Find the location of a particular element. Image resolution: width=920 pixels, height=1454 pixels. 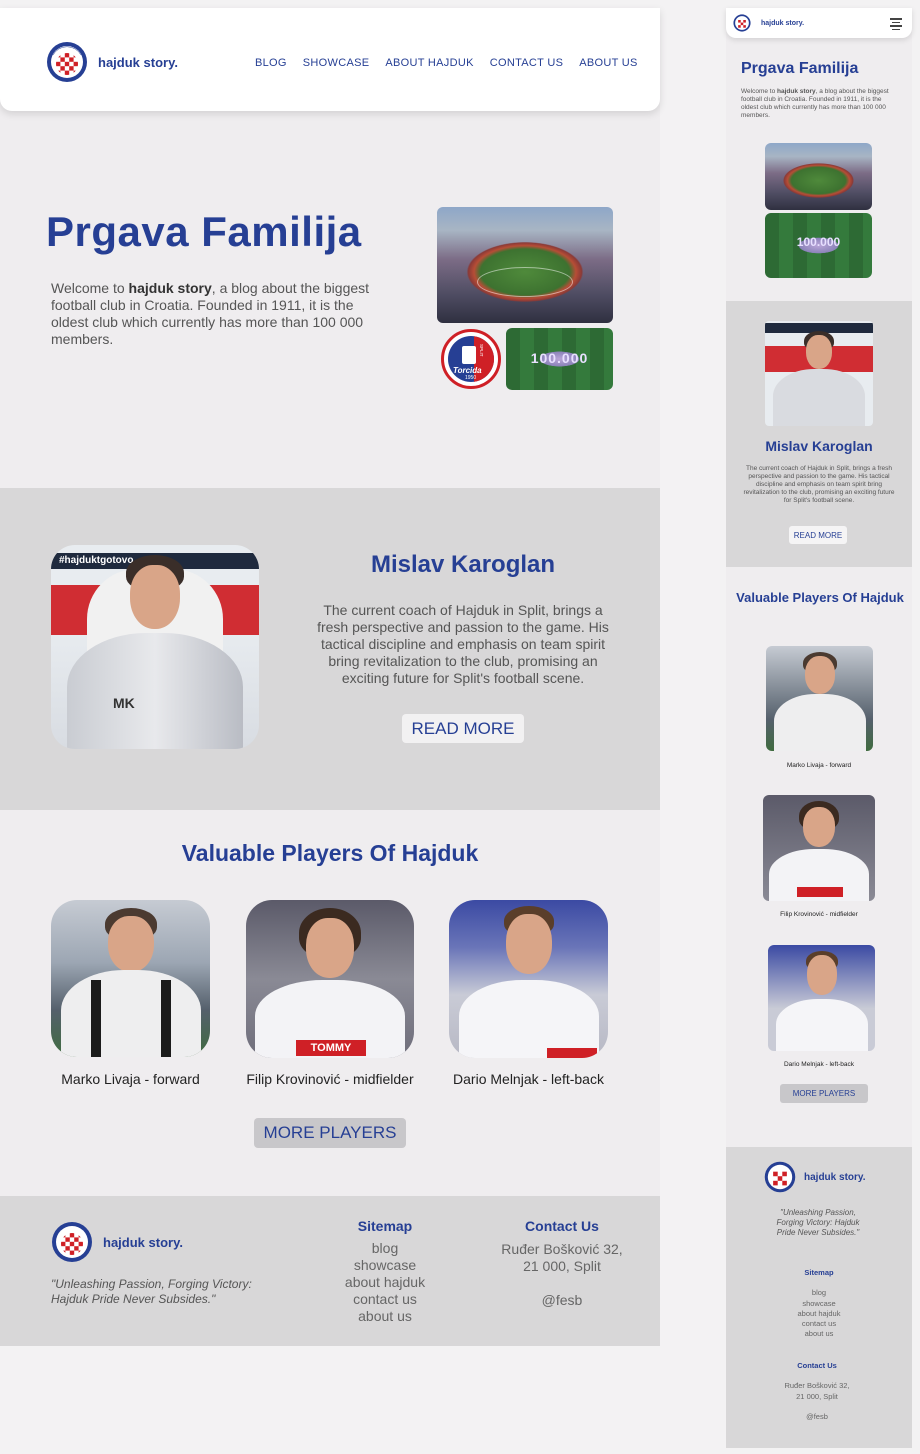

mobile-sitemap-link-contact-us: contact us is located at coordinates (819, 1324).